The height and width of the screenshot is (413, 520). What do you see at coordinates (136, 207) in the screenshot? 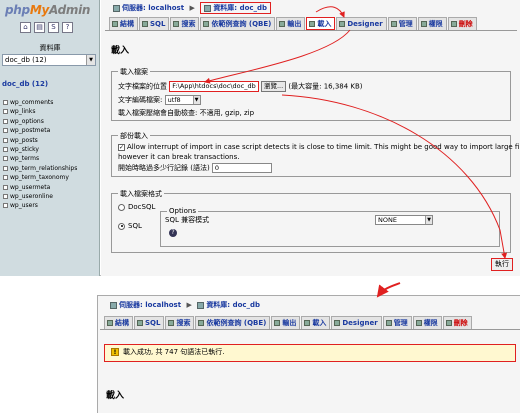
I see `format-docsql-row: DocSQL` at bounding box center [136, 207].